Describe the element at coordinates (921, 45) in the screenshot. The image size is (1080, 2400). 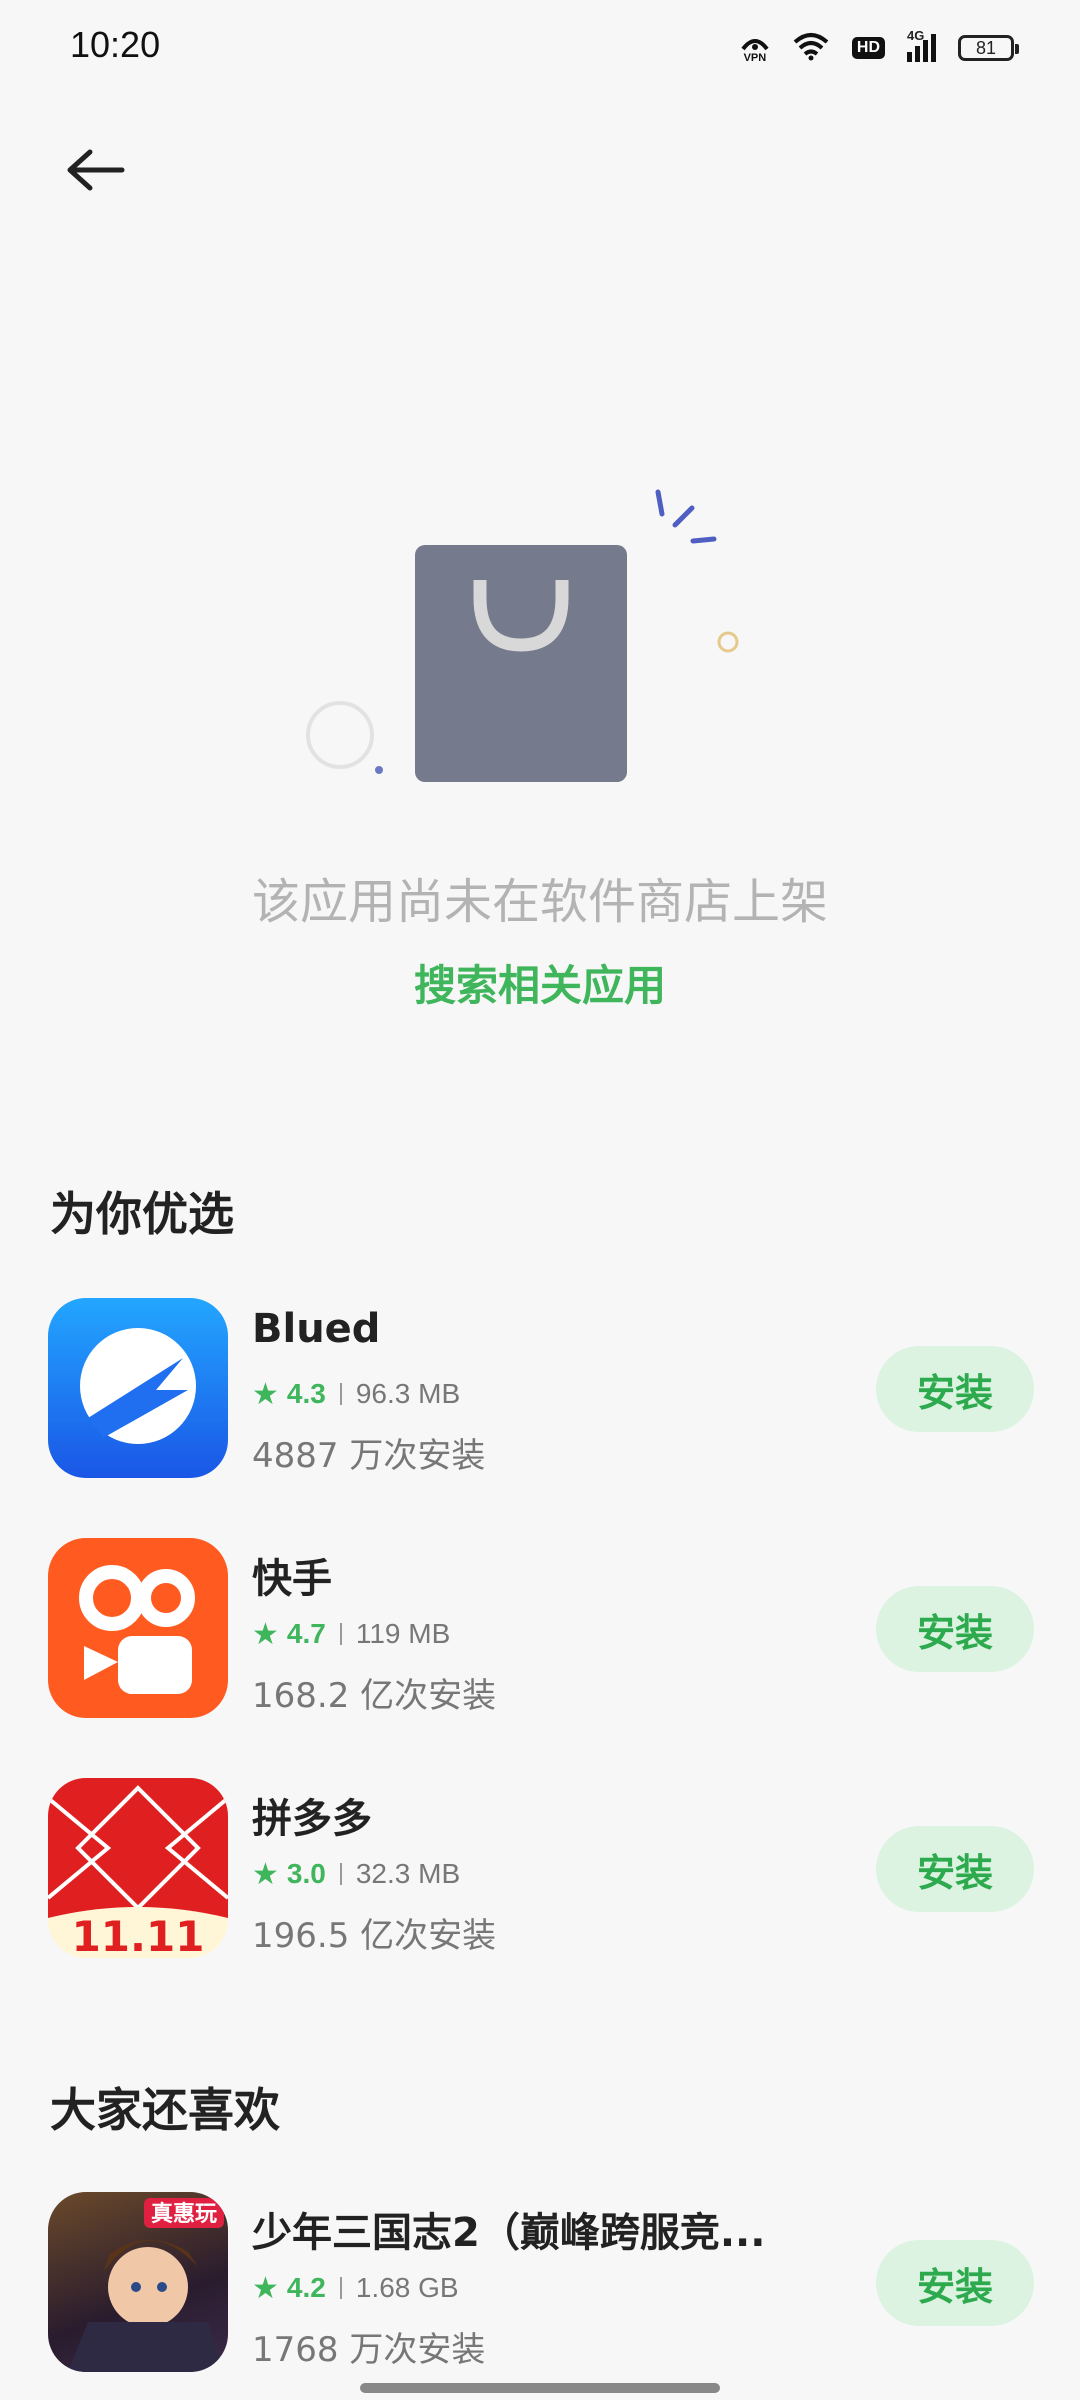
I see `signal-icon: 4G` at that location.